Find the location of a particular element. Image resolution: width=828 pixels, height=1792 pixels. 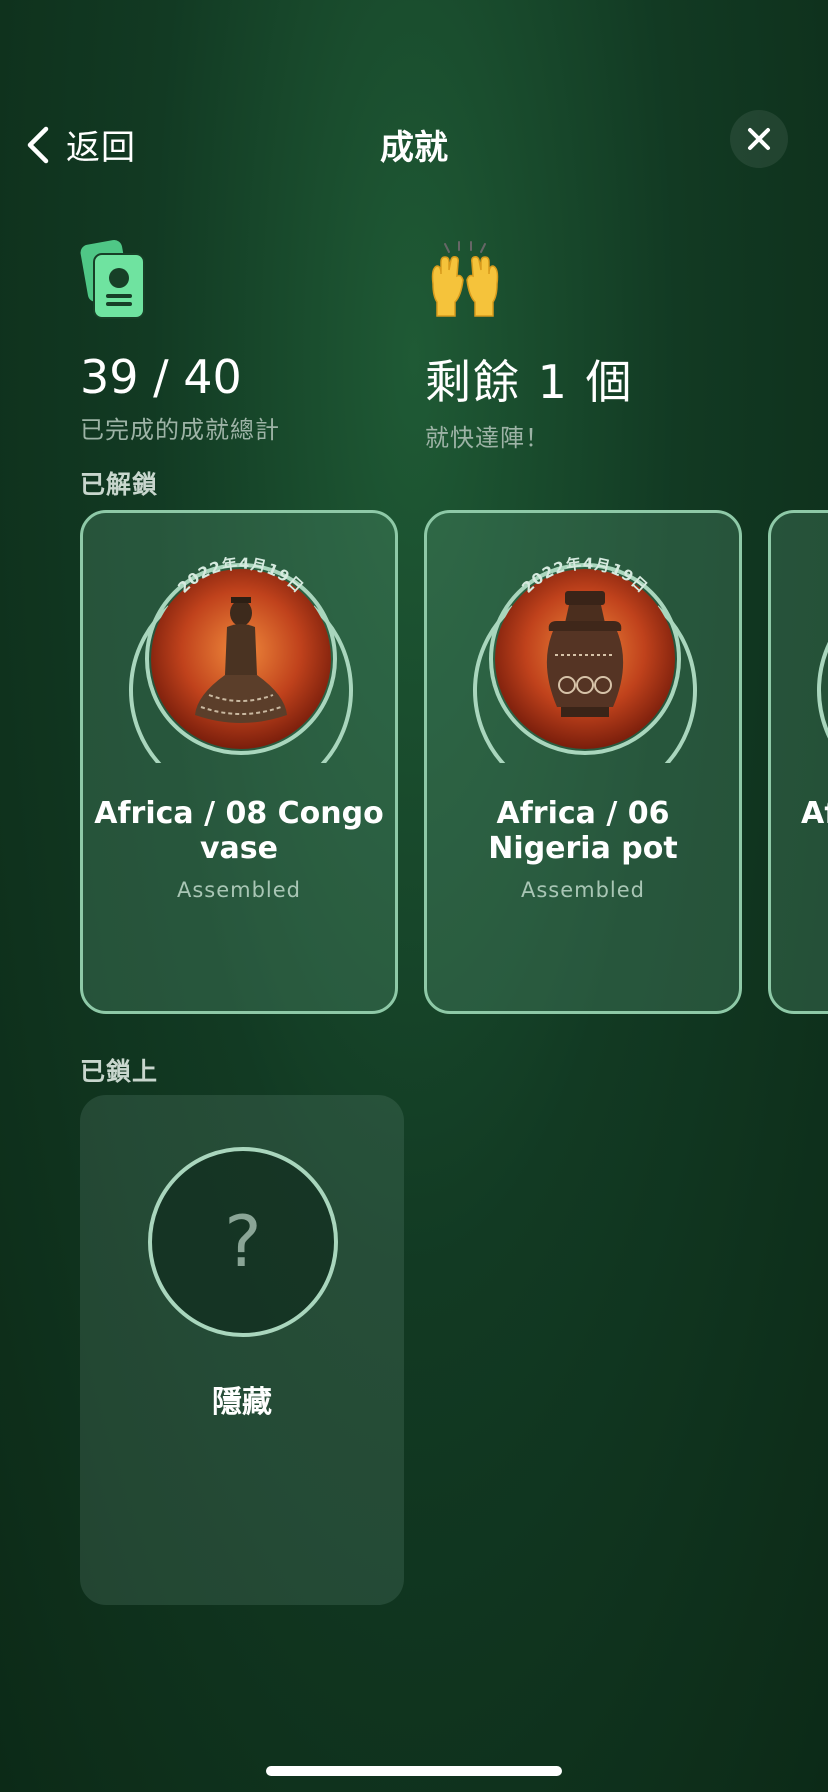

hidden-label: 隱藏 is located at coordinates (242, 1402).